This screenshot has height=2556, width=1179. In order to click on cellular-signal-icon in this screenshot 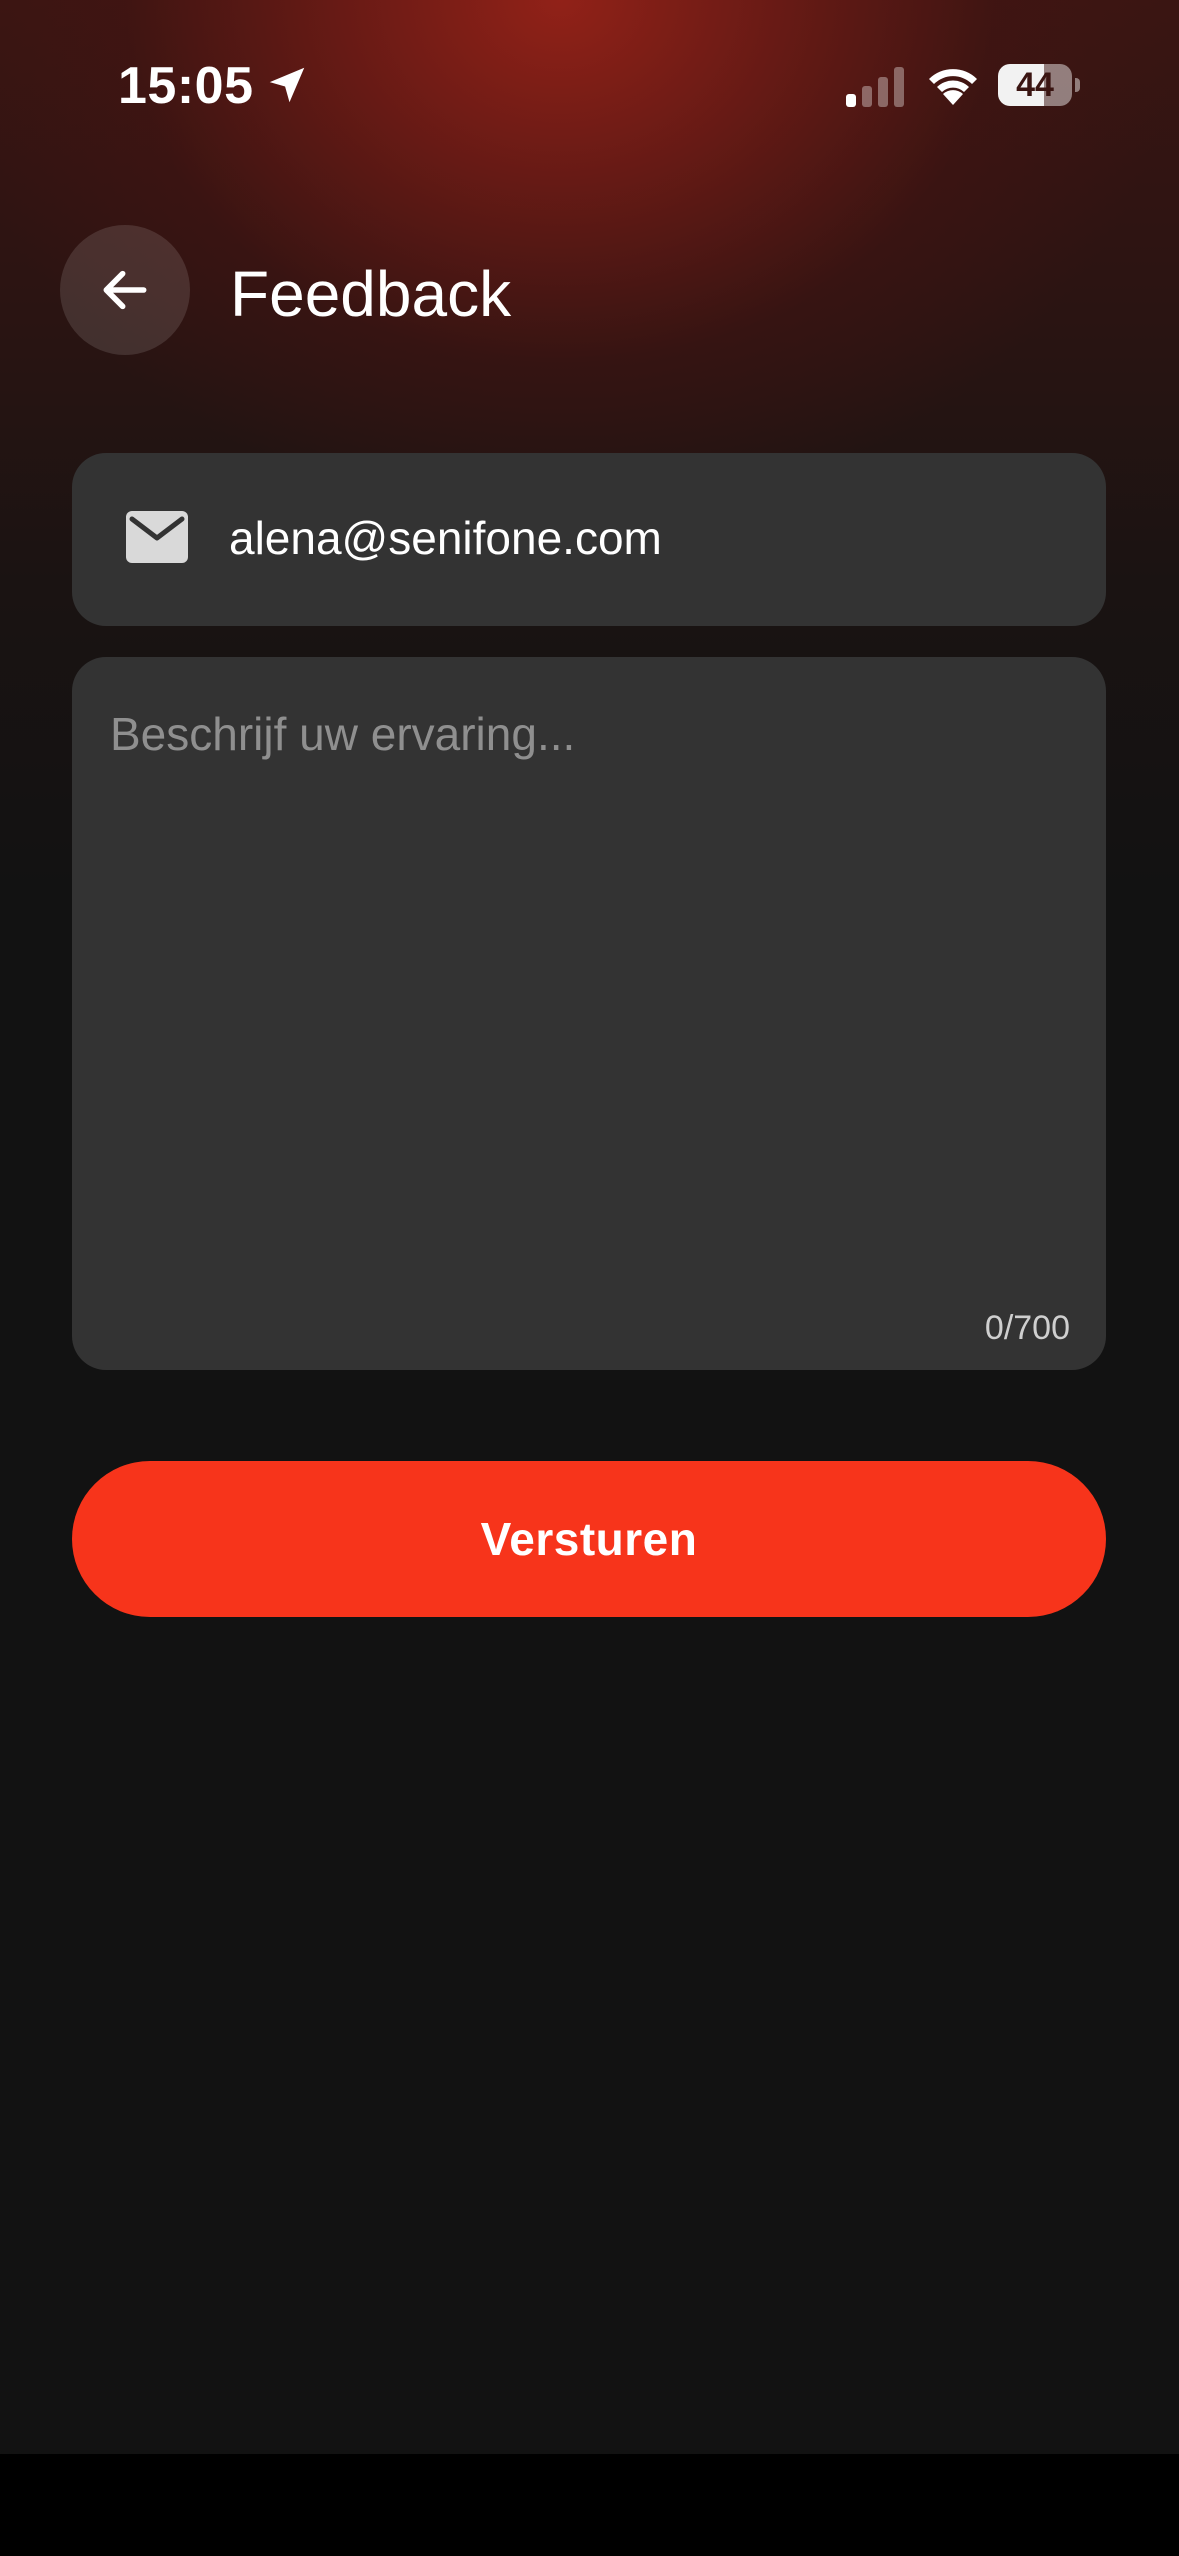, I will do `click(875, 87)`.